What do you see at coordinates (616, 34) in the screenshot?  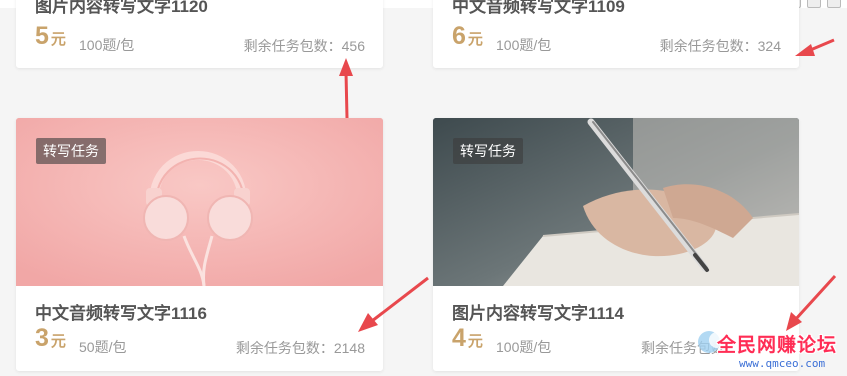 I see `task-card: 中文音频转写文字1109 6元 100题/包 剩余任务包数：324` at bounding box center [616, 34].